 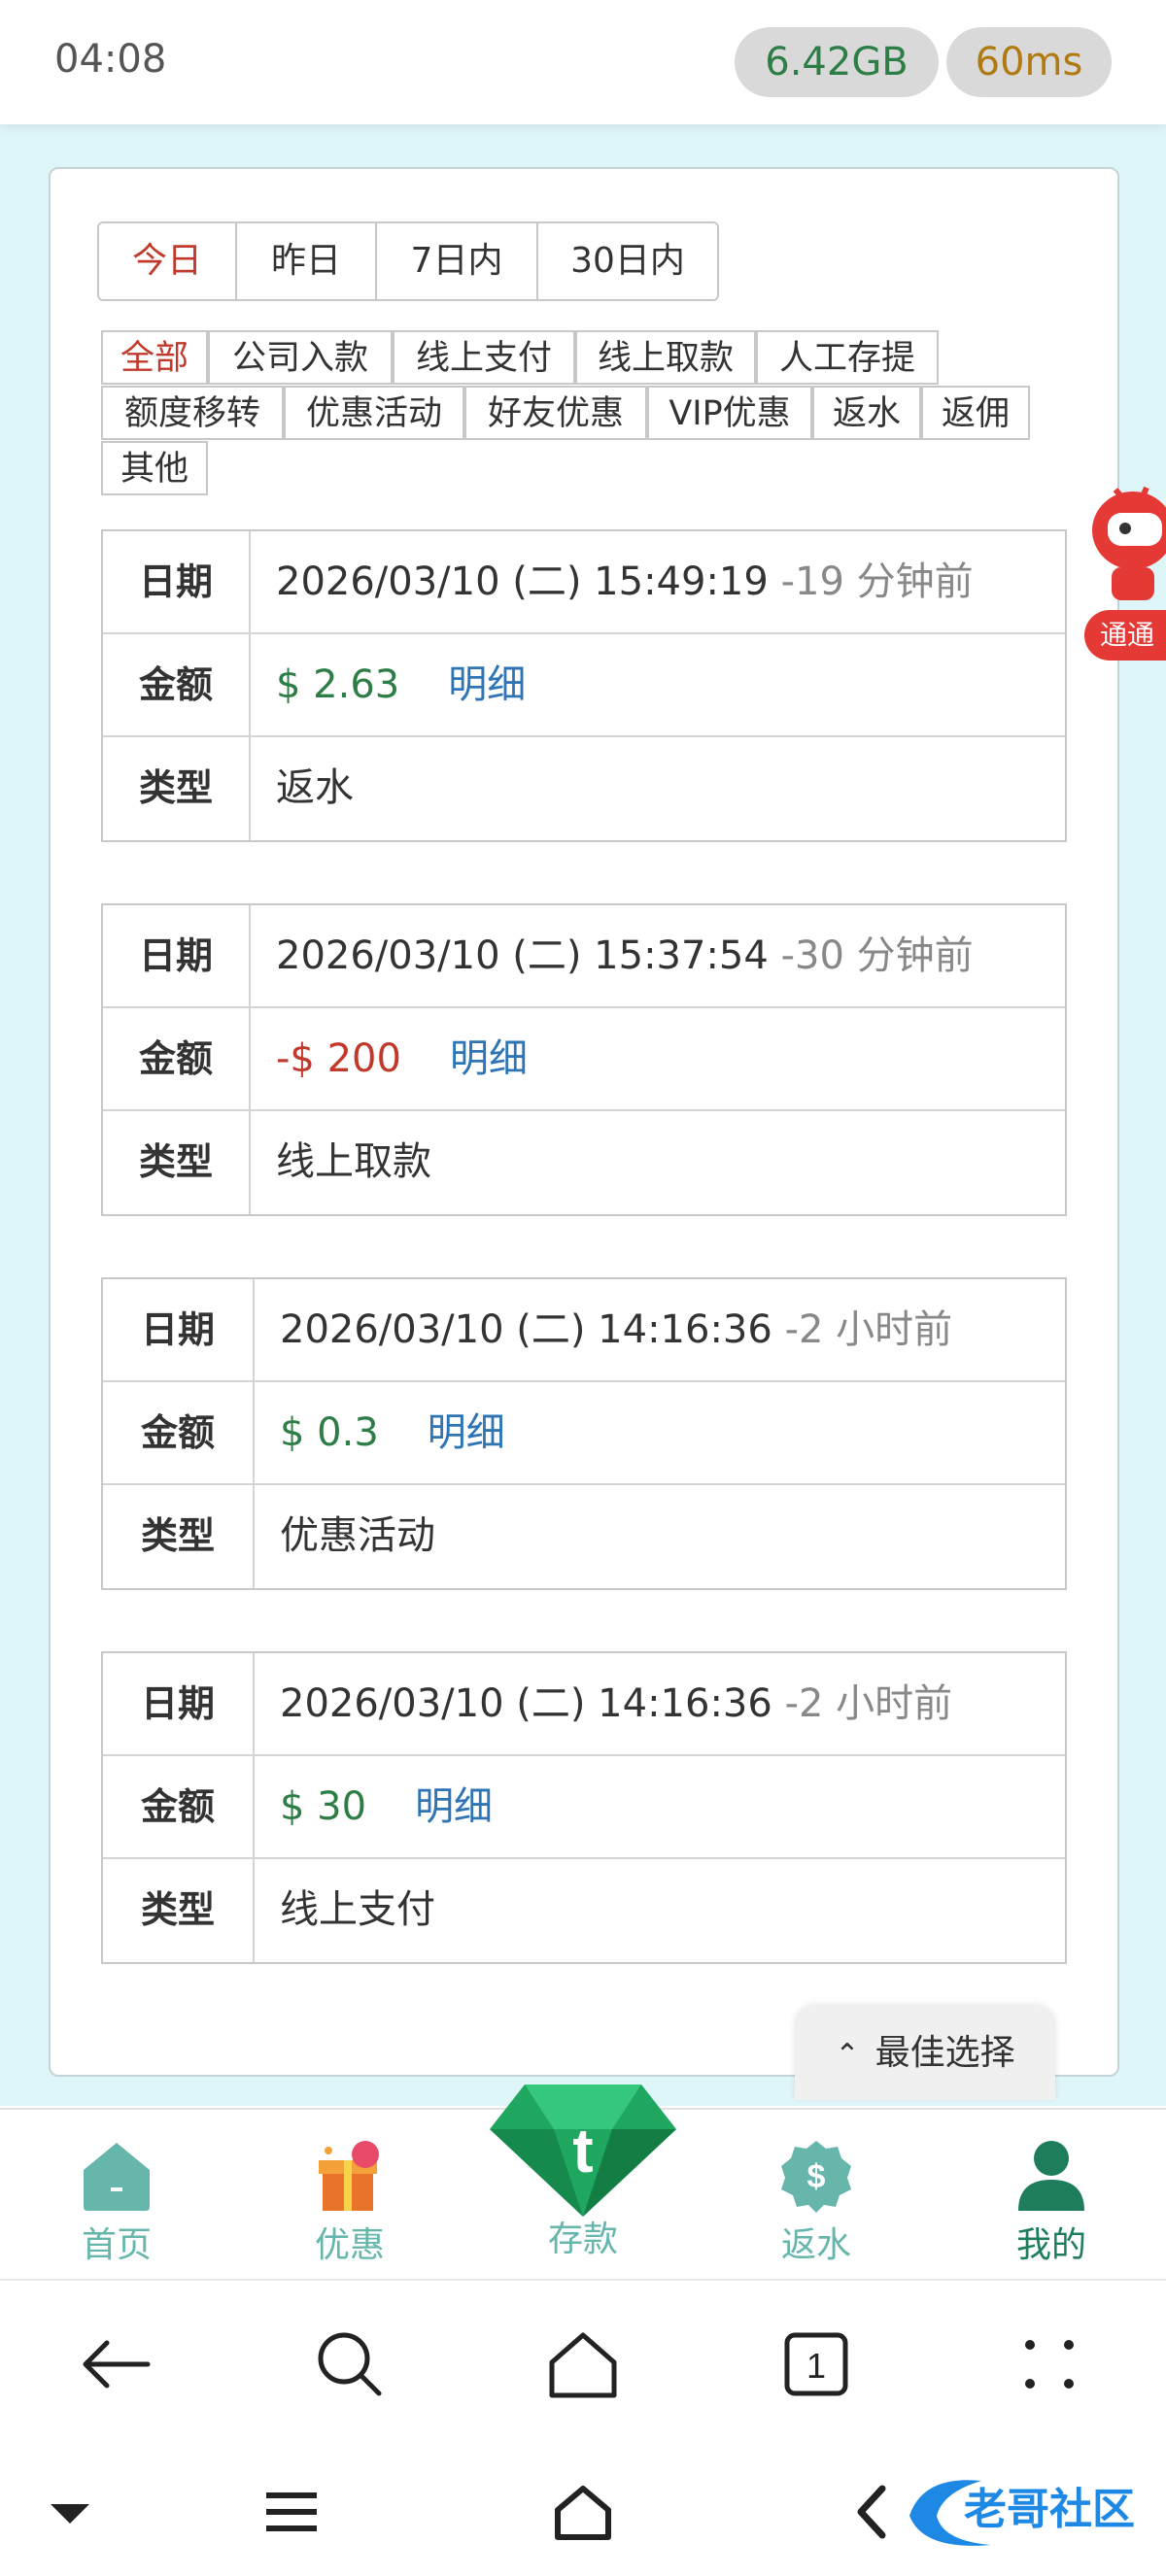 I want to click on assistant-robot: 通通, so click(x=1124, y=567).